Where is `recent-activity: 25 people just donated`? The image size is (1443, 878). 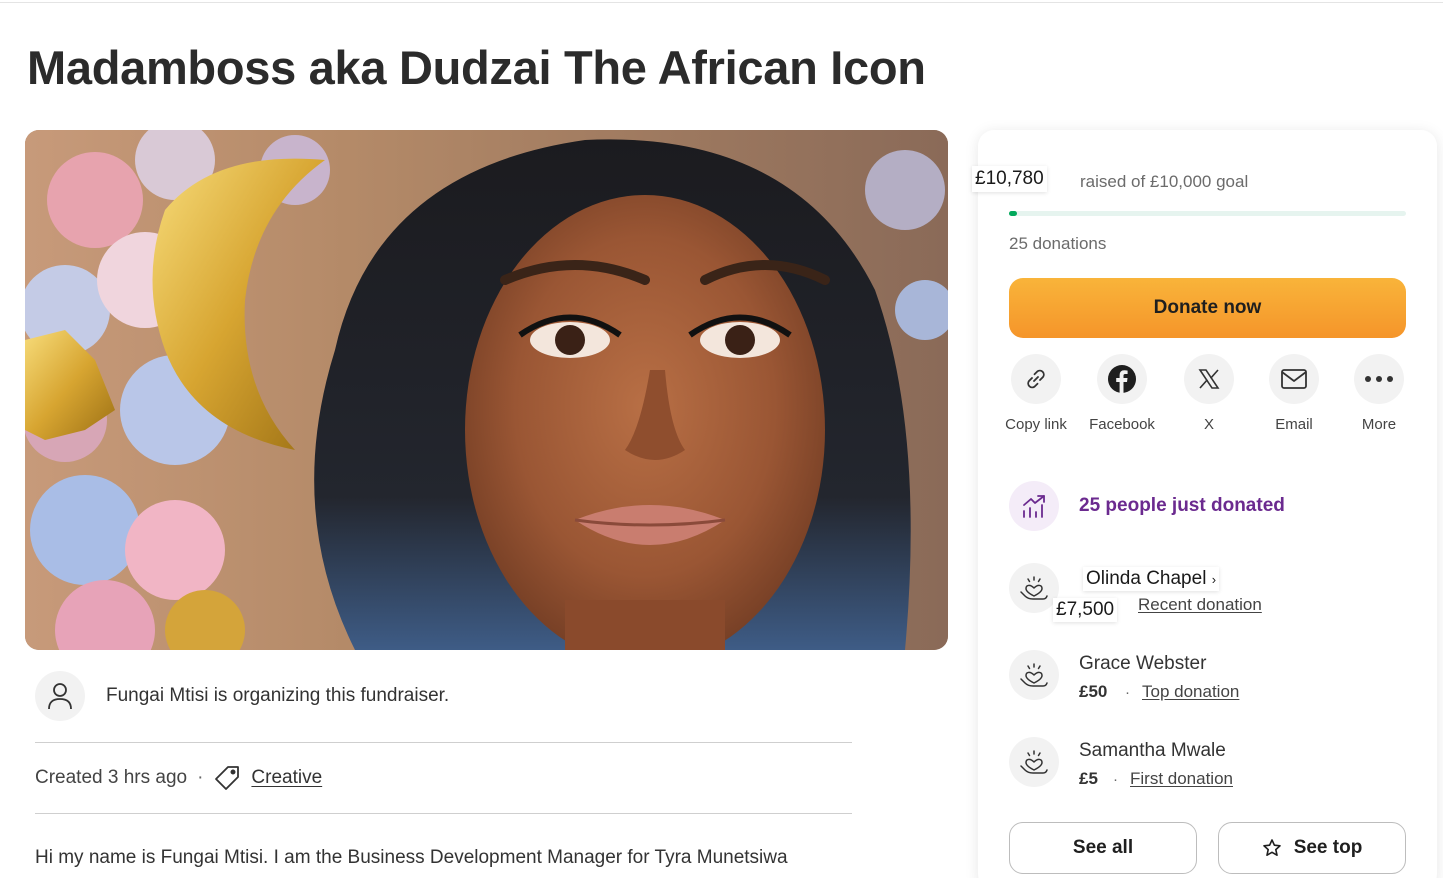
recent-activity: 25 people just donated is located at coordinates (1147, 506).